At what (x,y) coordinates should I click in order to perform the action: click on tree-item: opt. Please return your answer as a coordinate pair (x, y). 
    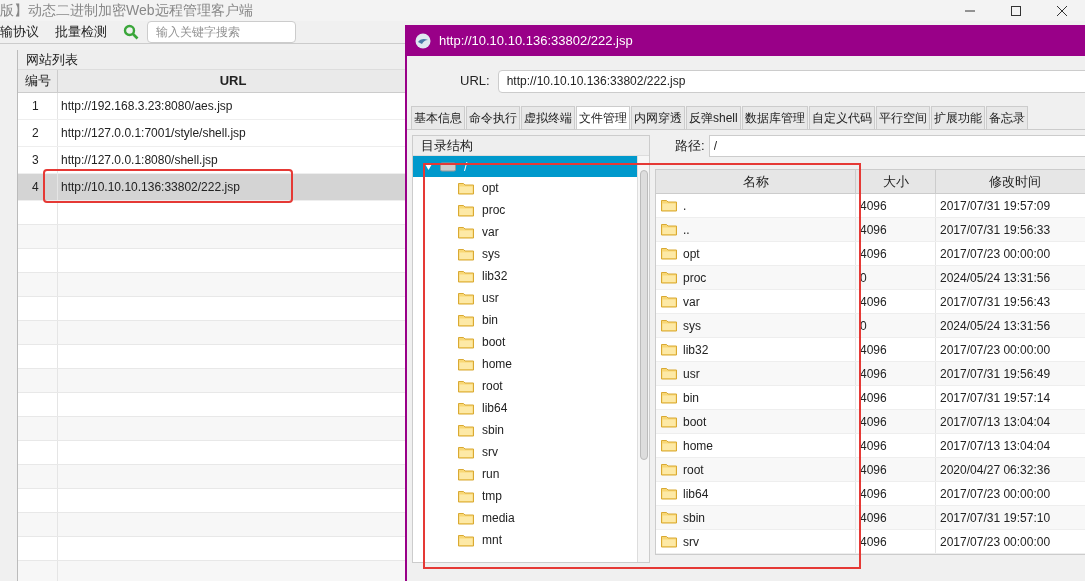
    Looking at the image, I should click on (525, 188).